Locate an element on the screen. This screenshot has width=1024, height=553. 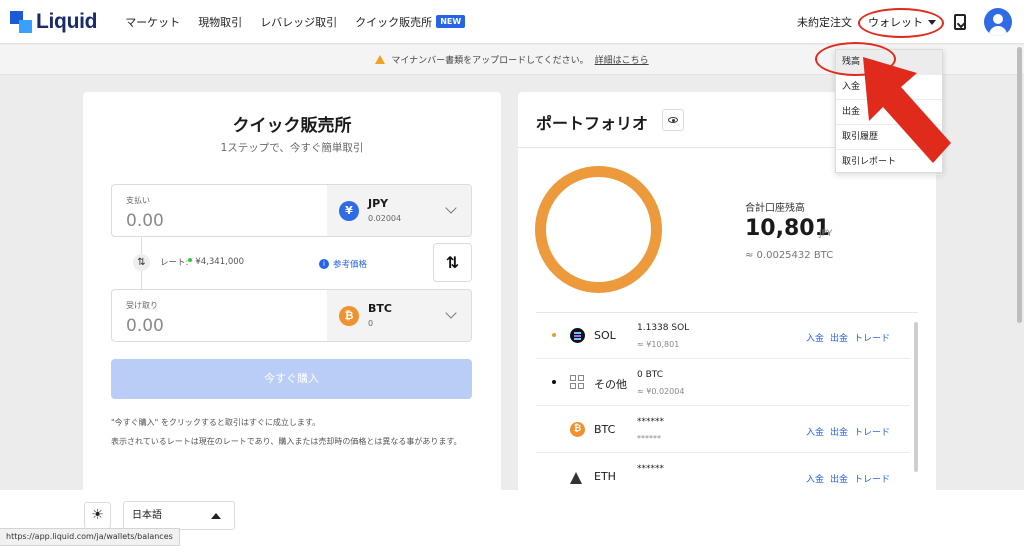
sun-icon: ☀ is located at coordinates (97, 515).